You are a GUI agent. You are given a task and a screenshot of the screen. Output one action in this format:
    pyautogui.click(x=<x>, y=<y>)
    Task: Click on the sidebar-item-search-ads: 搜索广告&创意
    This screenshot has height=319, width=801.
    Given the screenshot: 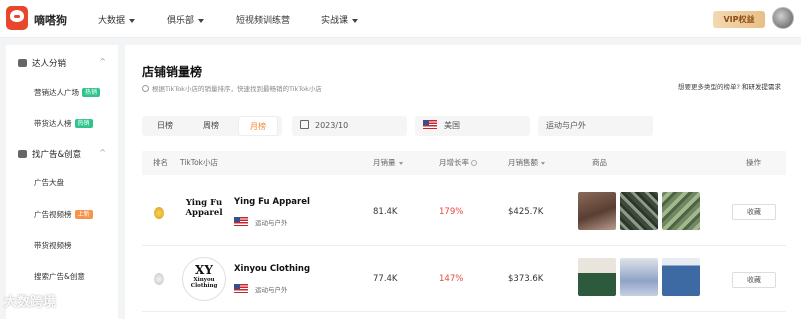 What is the action you would take?
    pyautogui.click(x=59, y=276)
    